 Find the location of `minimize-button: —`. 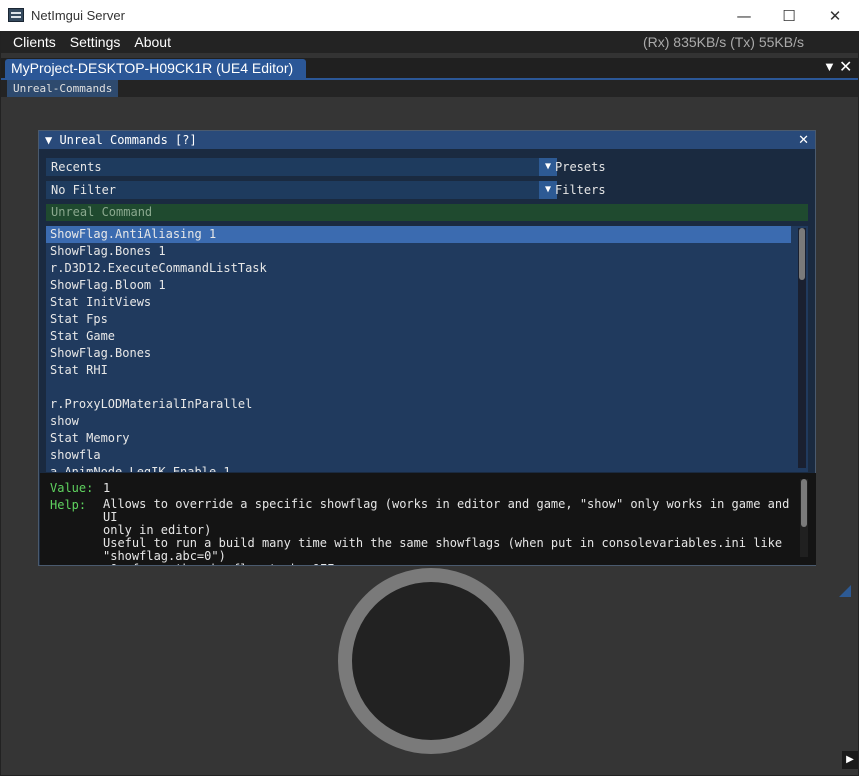

minimize-button: — is located at coordinates (744, 15).